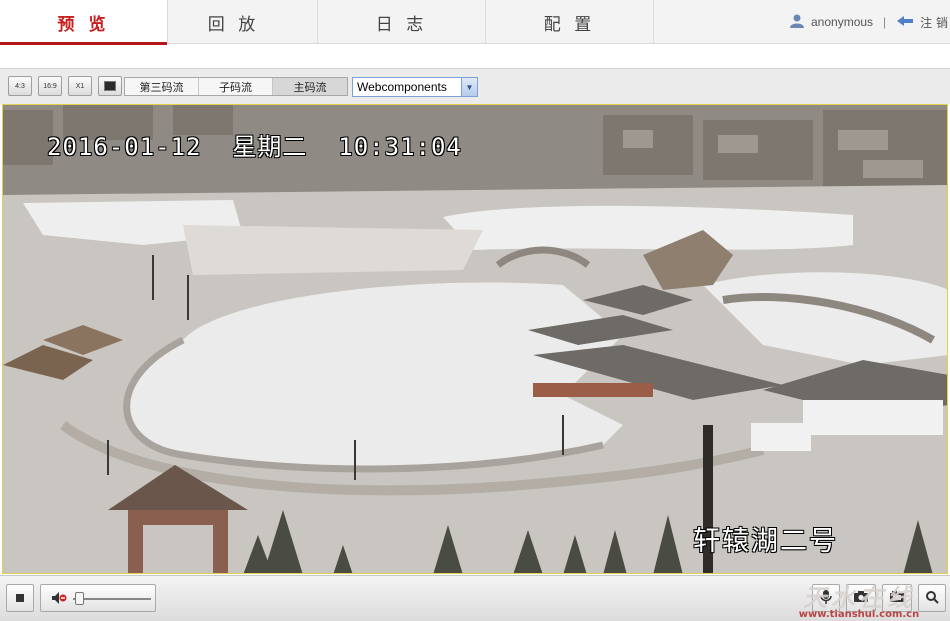 The image size is (950, 621). I want to click on fullscreen-icon, so click(110, 86).